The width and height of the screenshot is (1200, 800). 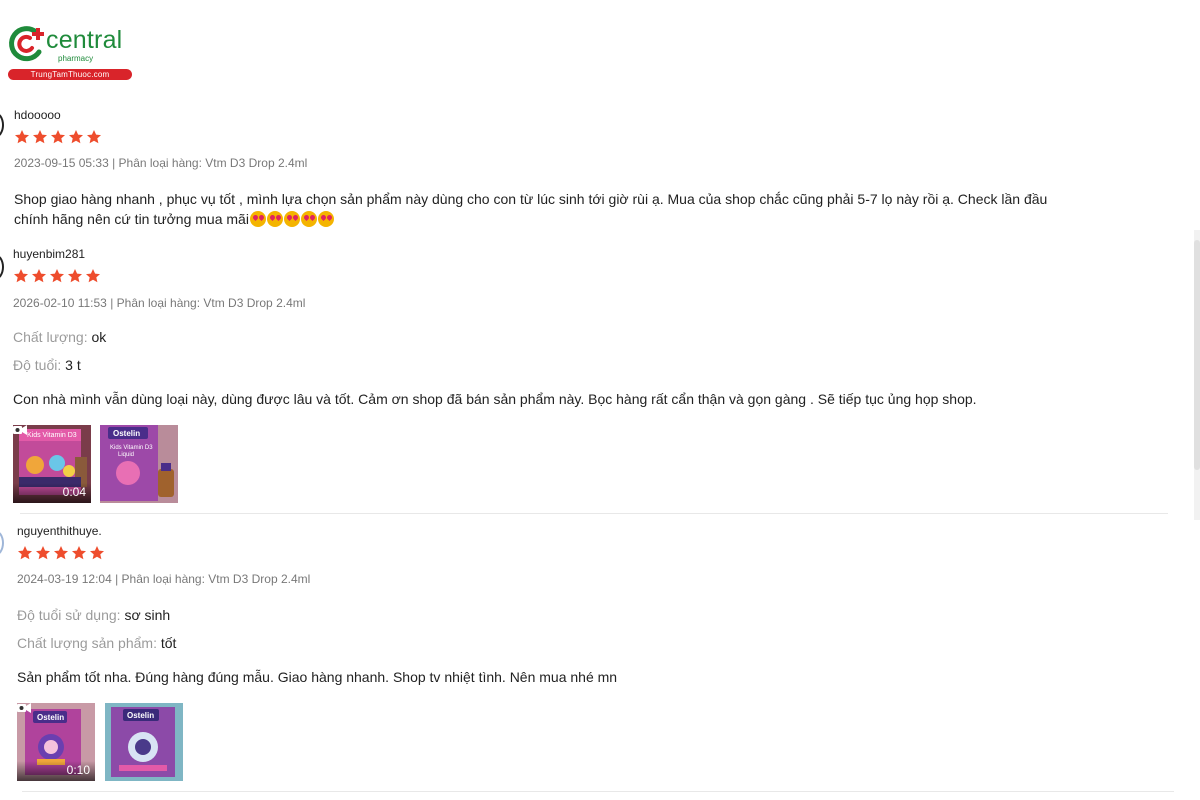 I want to click on attribute-label: Độ tuổi sử dụng:, so click(x=69, y=615).